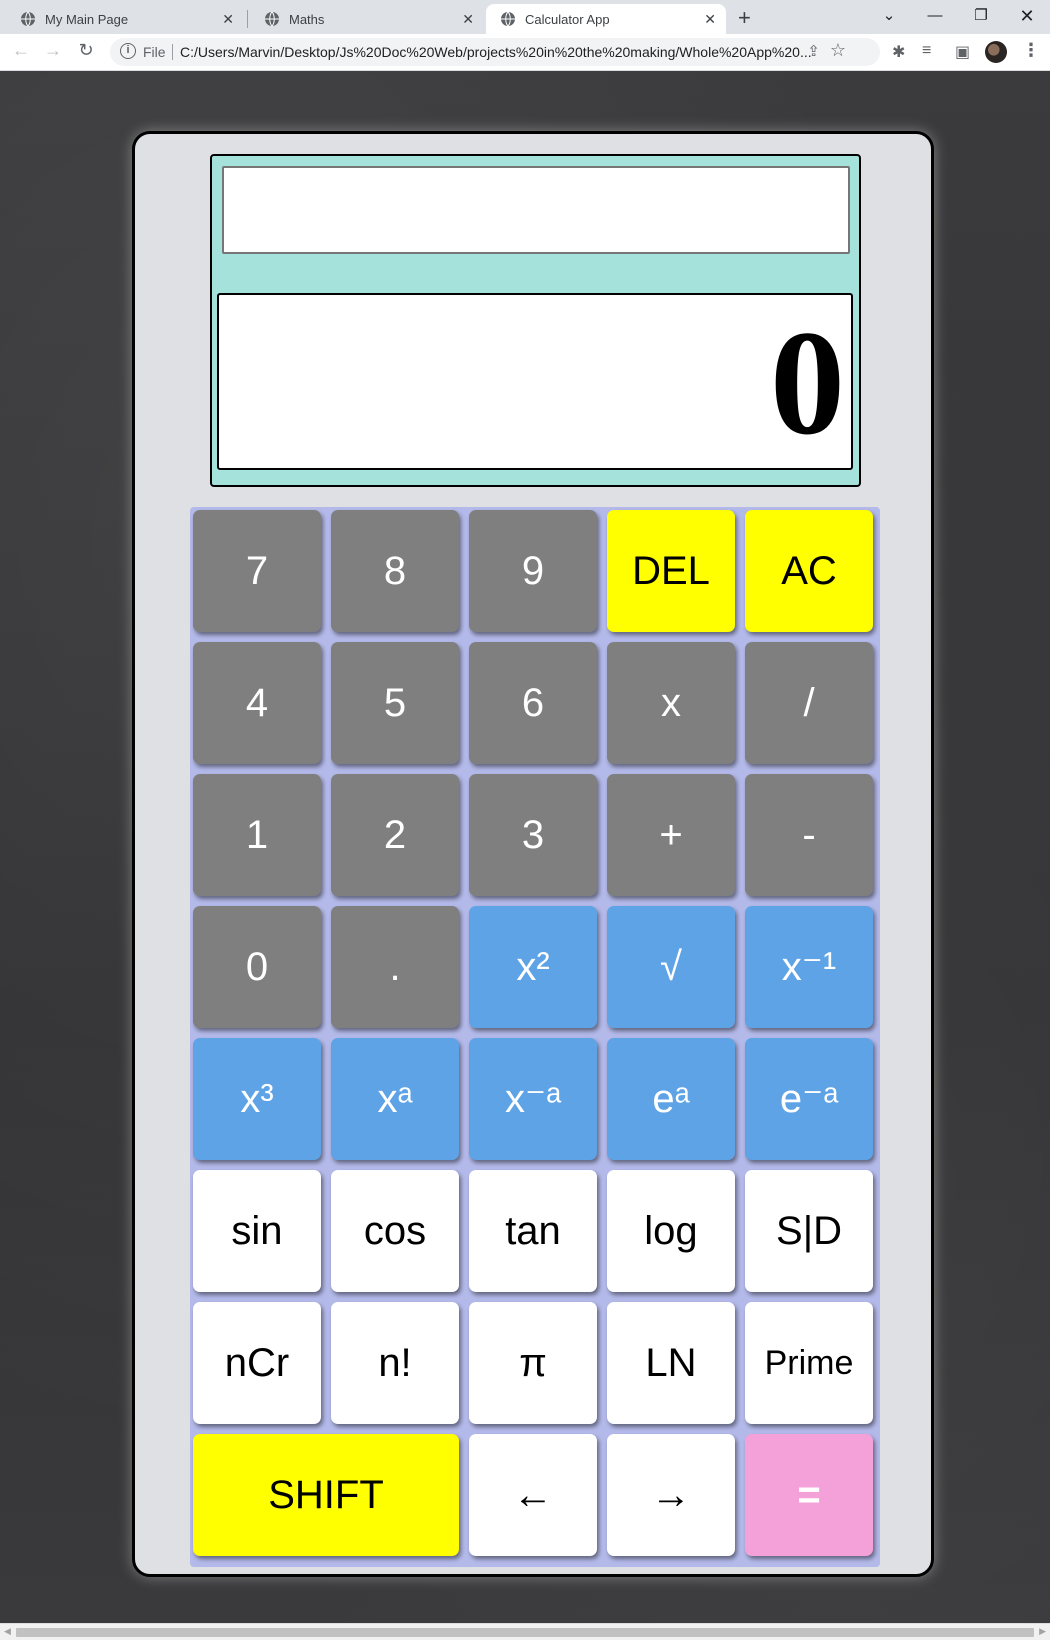  Describe the element at coordinates (86, 50) in the screenshot. I see `reload-icon: ↻` at that location.